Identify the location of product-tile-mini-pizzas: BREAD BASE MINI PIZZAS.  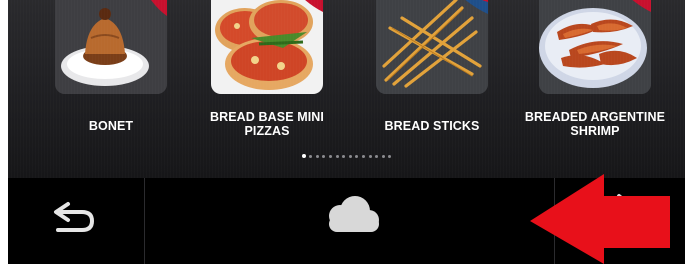
(267, 75).